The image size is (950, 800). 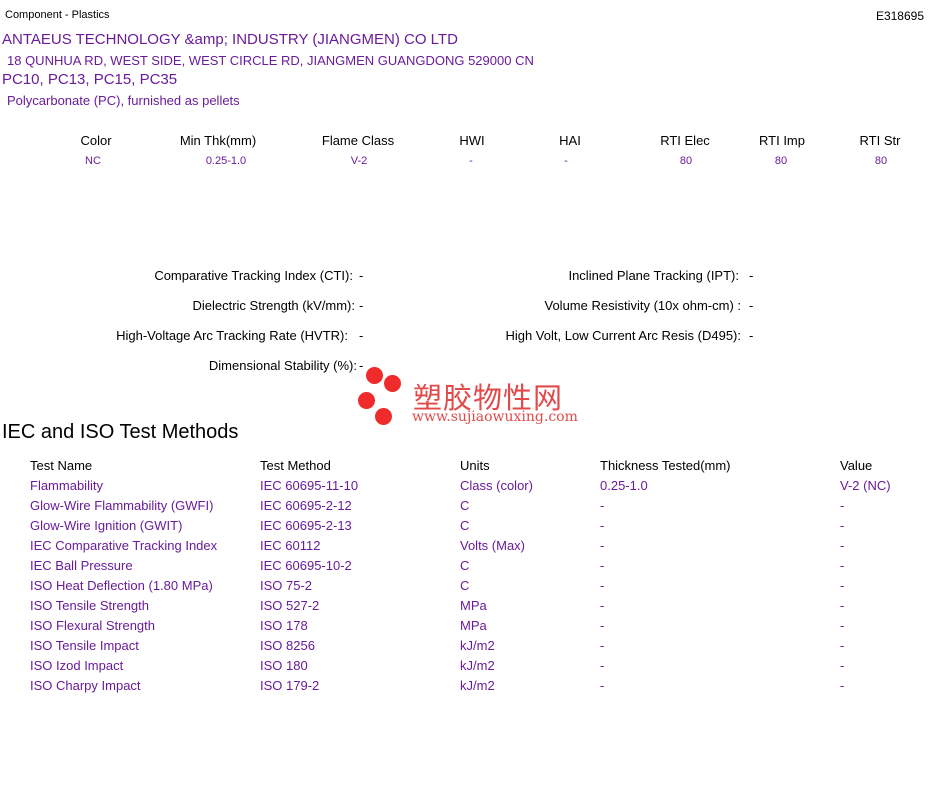 What do you see at coordinates (306, 525) in the screenshot?
I see `cell-test-method: IEC 60695-2-13` at bounding box center [306, 525].